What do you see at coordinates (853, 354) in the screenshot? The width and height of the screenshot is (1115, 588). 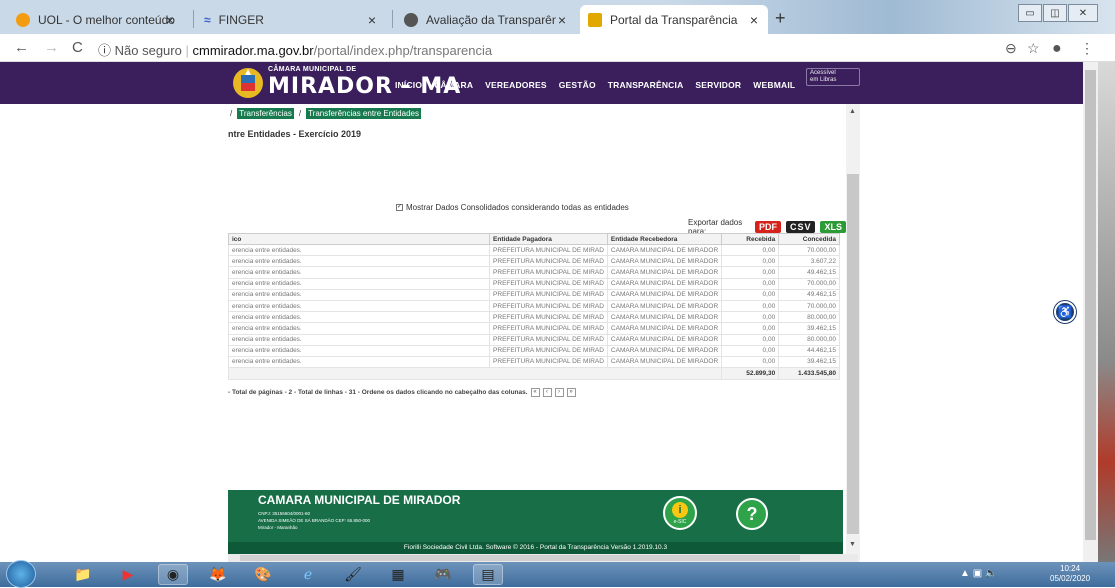 I see `scroll-thumb` at bounding box center [853, 354].